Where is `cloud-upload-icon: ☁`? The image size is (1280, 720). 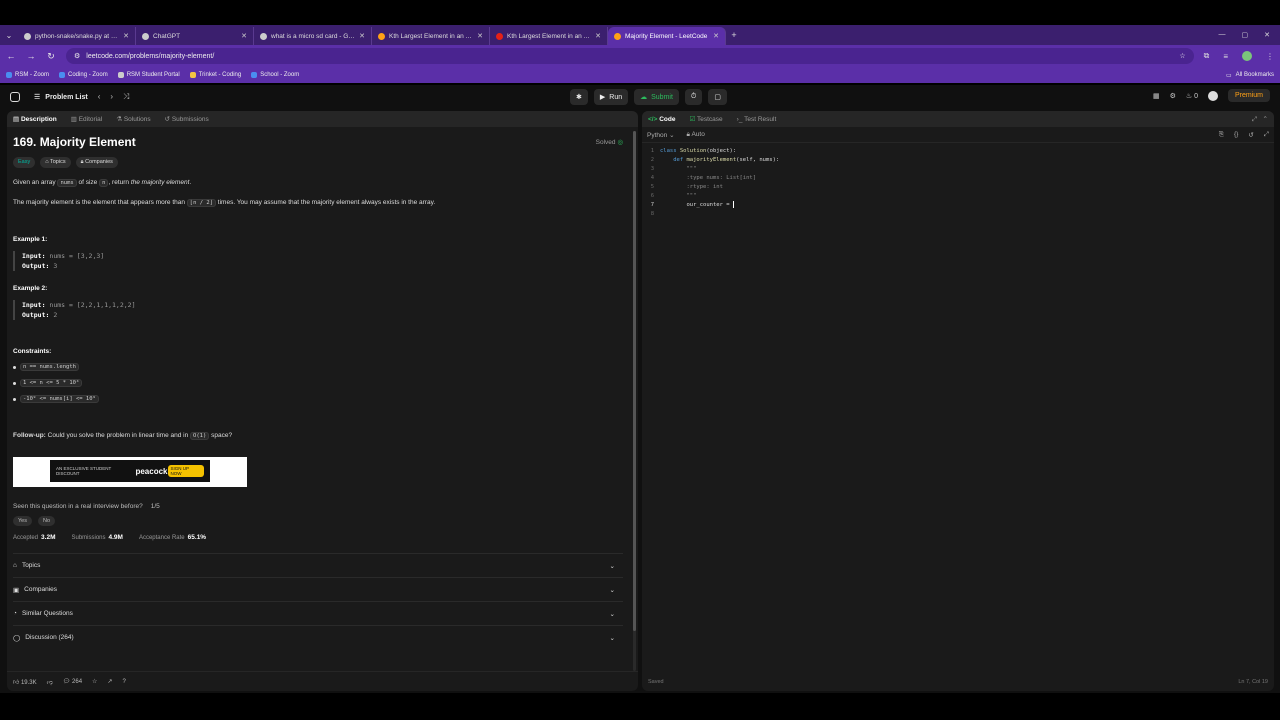 cloud-upload-icon: ☁ is located at coordinates (644, 97).